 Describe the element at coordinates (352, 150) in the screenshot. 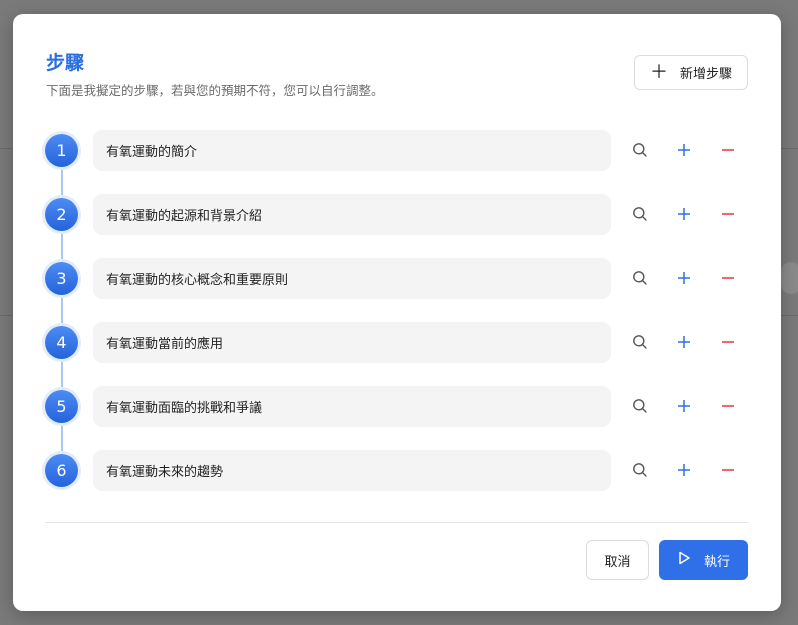

I see `step-text-field: 有氧運動的簡介` at that location.